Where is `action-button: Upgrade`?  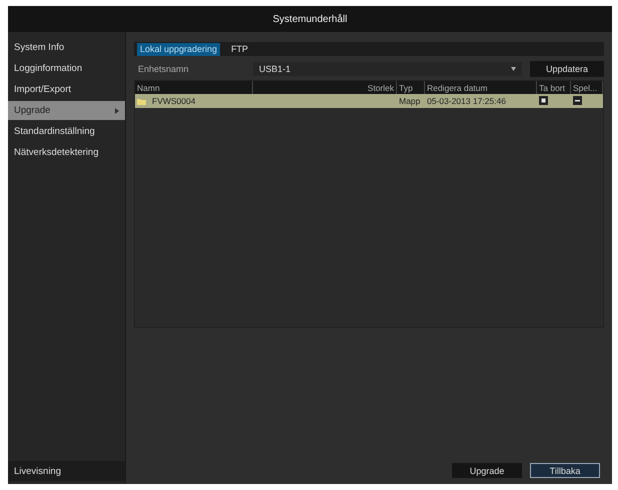 action-button: Upgrade is located at coordinates (487, 470).